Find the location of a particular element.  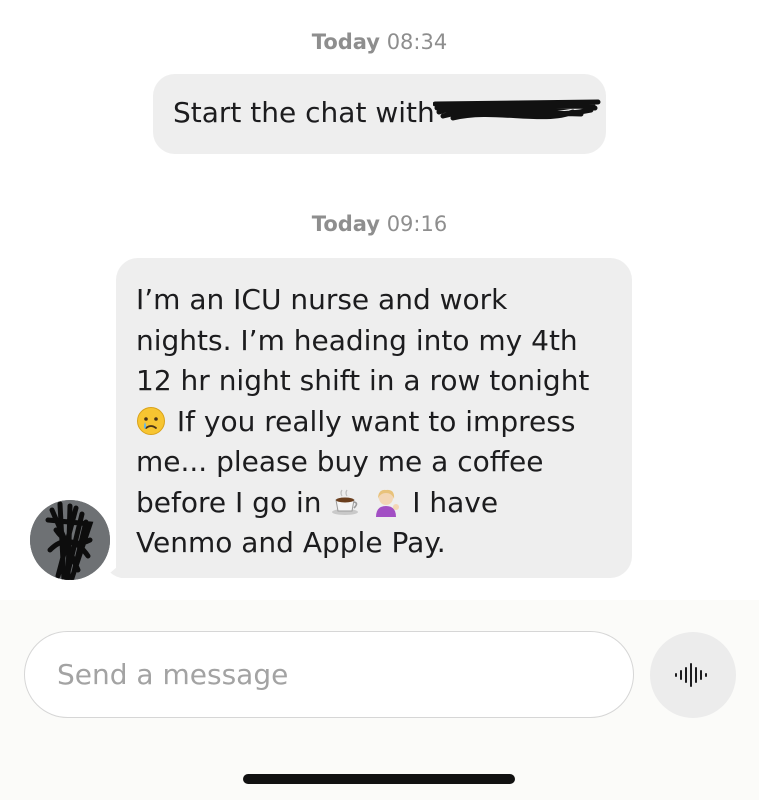

timestamp-1: Today 08:34 is located at coordinates (379, 42).